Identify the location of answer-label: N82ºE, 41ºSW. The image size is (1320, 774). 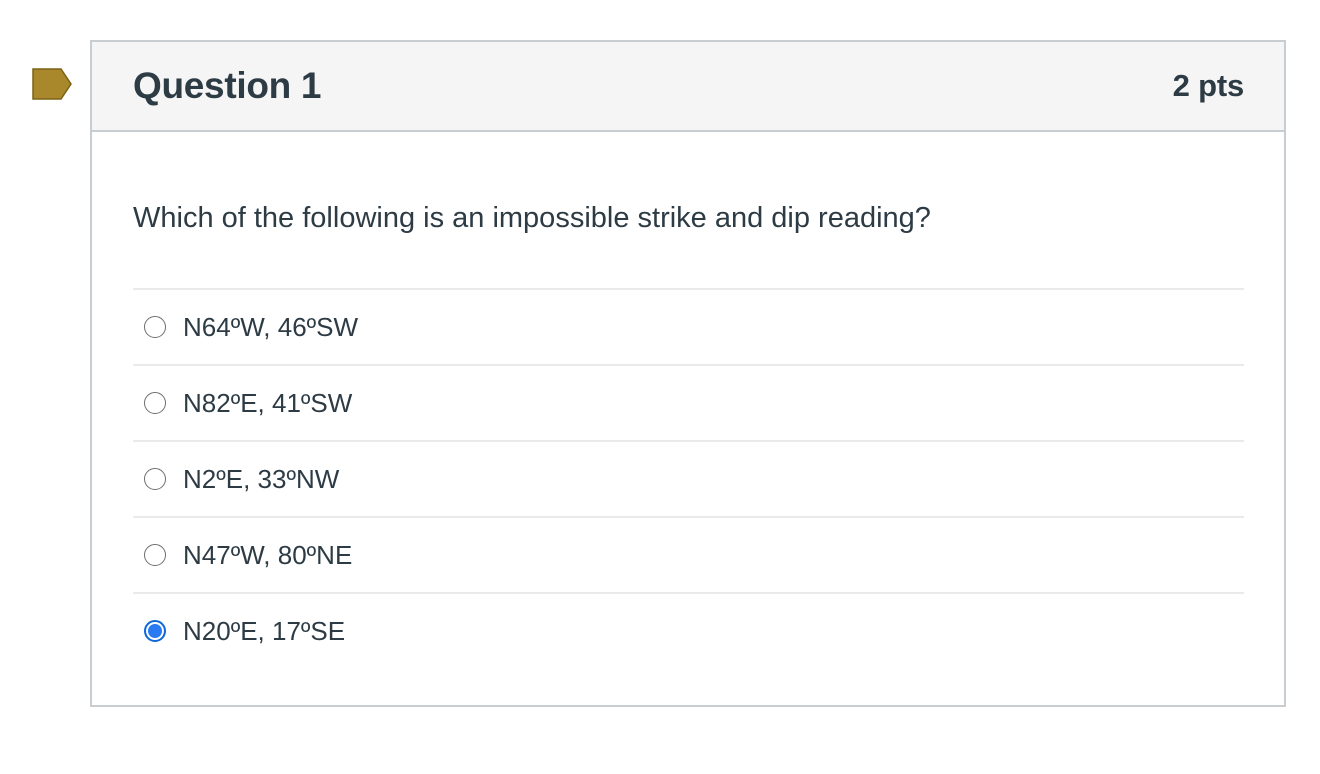
(267, 403).